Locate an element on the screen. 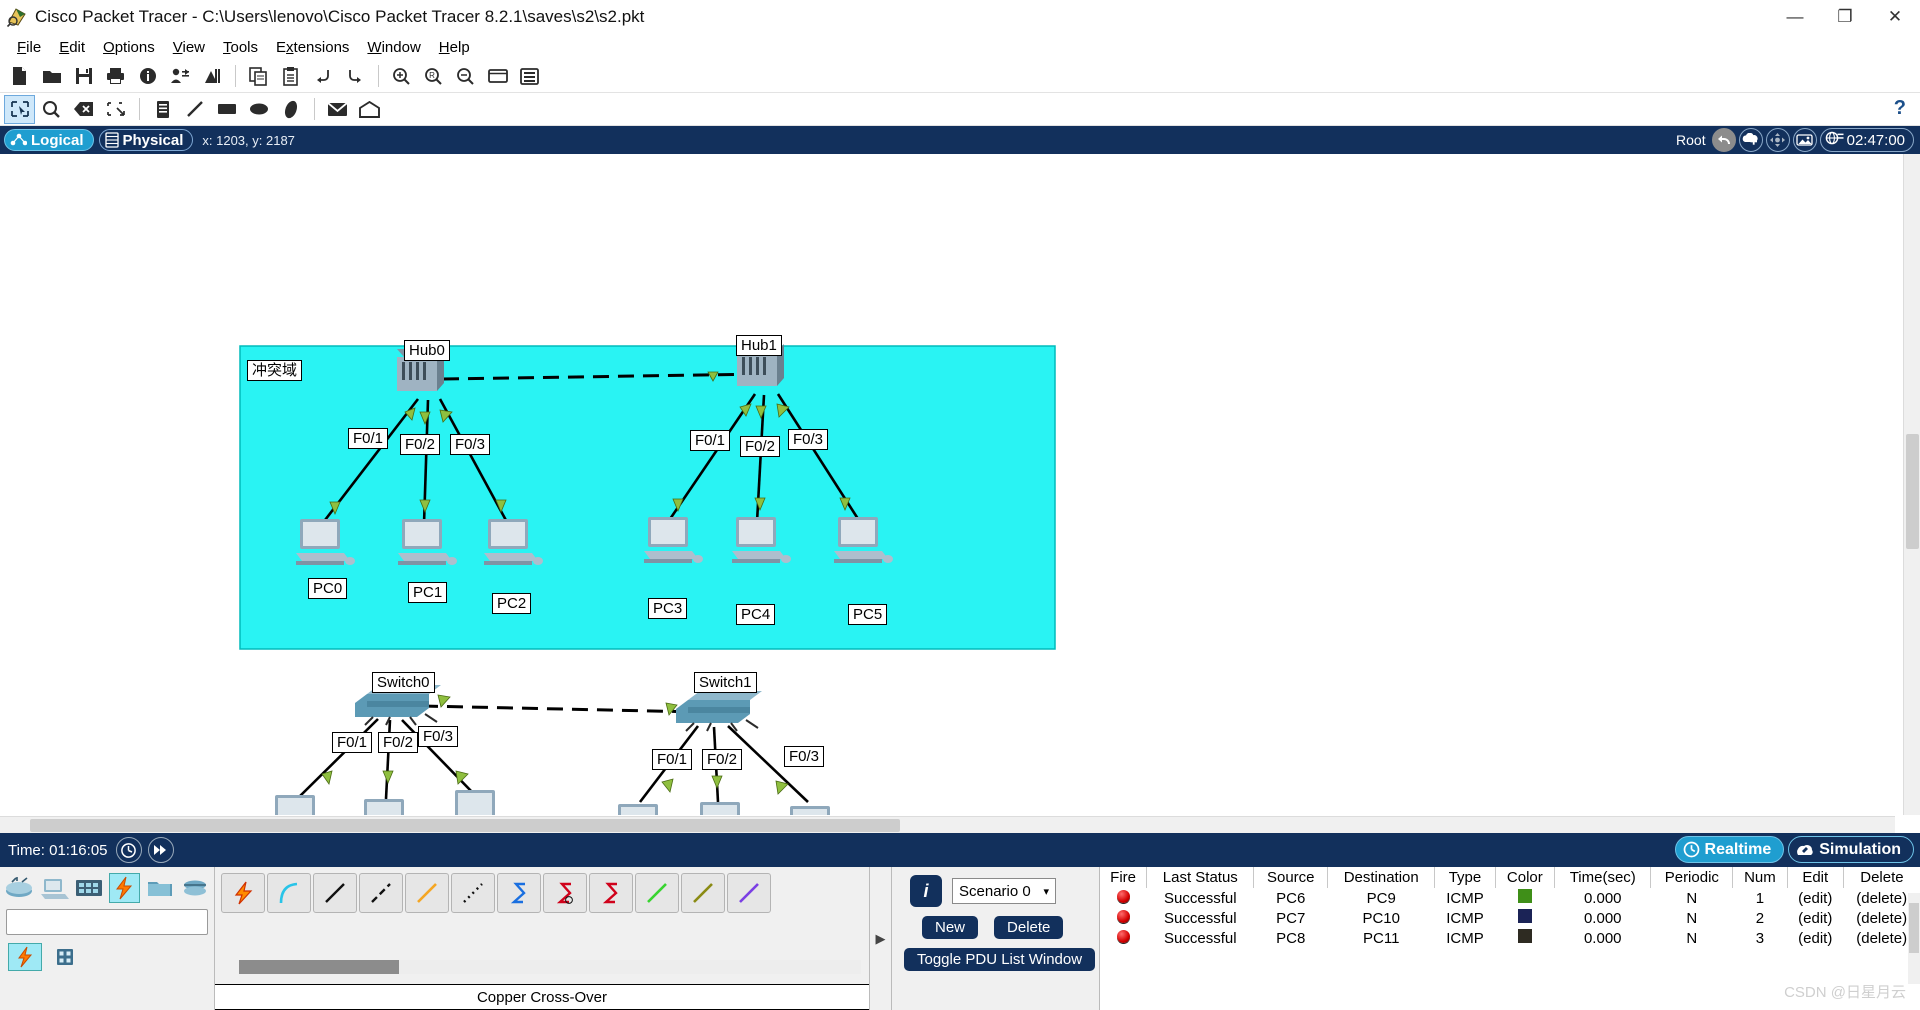 Image resolution: width=1920 pixels, height=1010 pixels. maximize-button: ❐ is located at coordinates (1845, 17).